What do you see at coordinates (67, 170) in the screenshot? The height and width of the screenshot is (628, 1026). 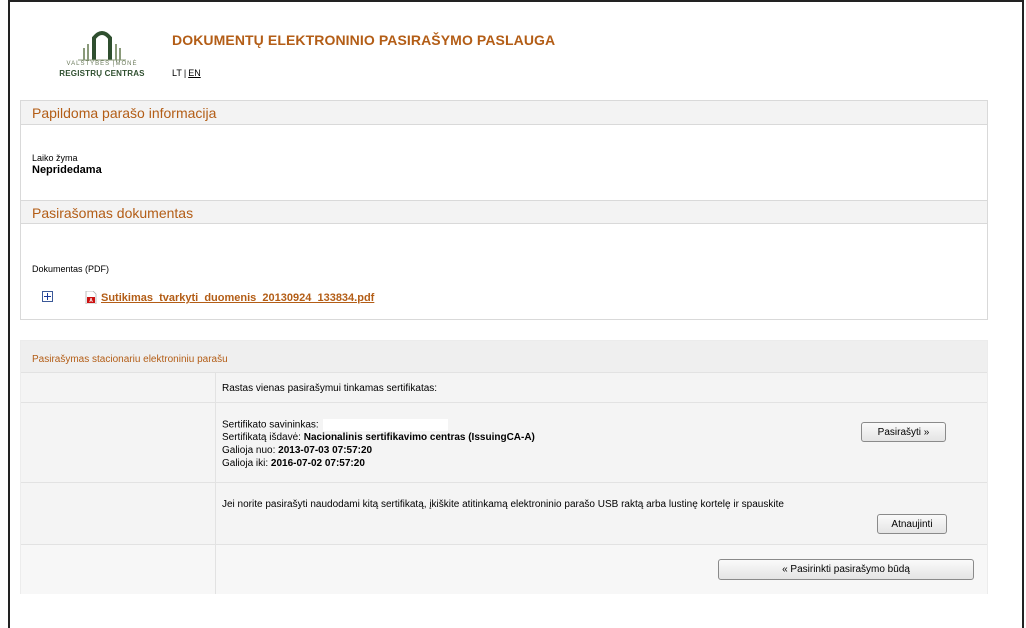 I see `timestamp-value: Nepridedama` at bounding box center [67, 170].